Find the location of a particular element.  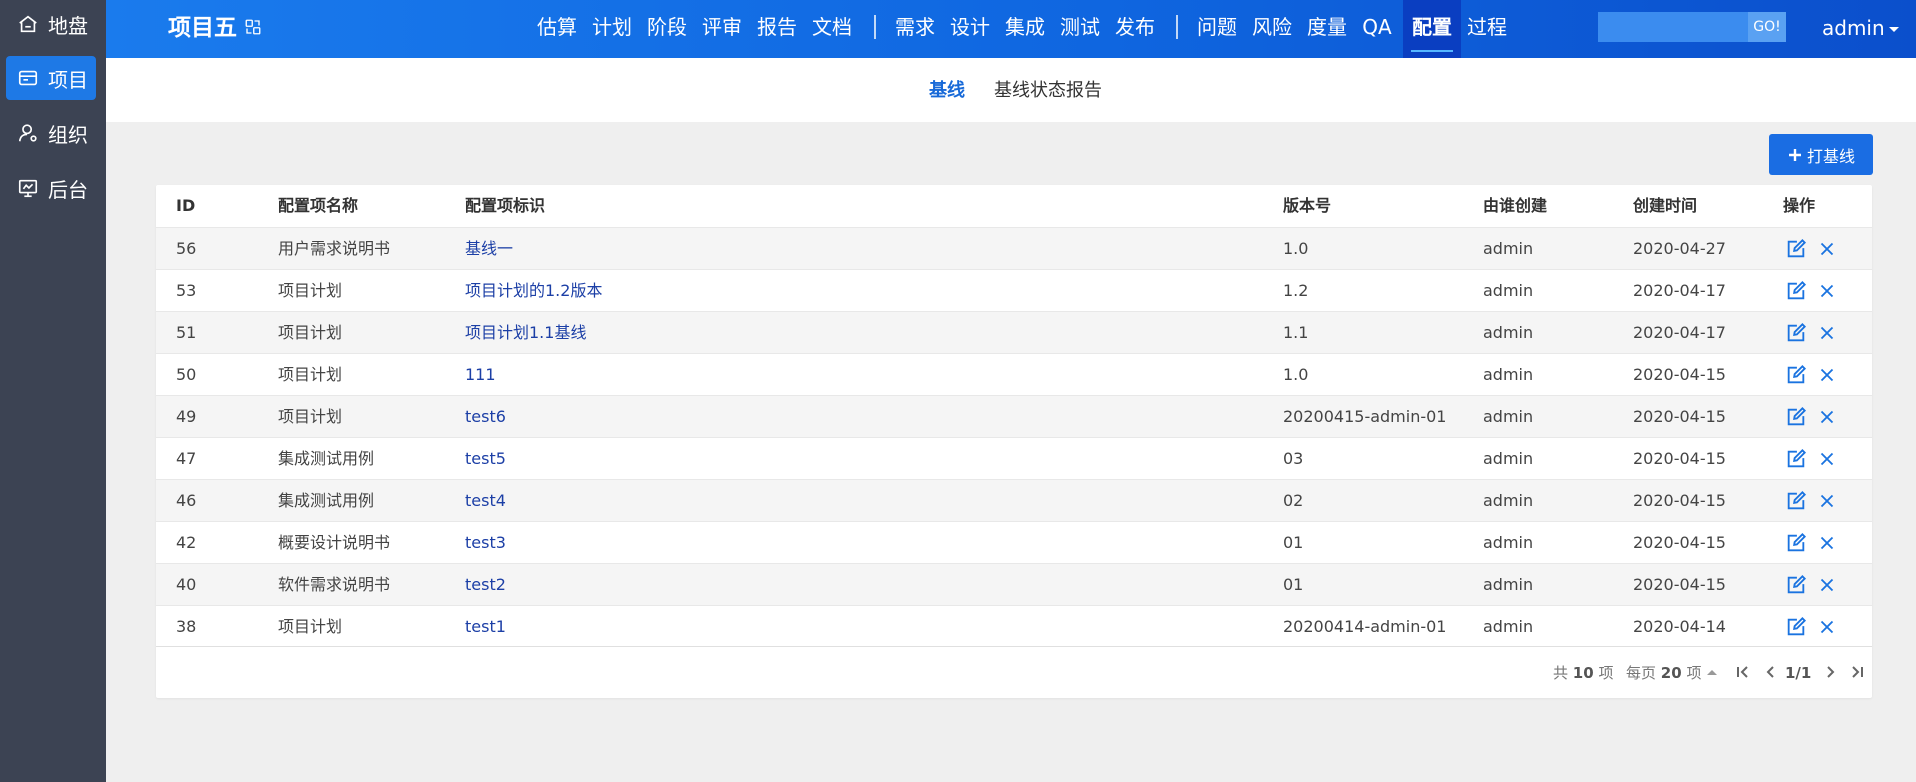

cell-identifier: 111 is located at coordinates (480, 375).